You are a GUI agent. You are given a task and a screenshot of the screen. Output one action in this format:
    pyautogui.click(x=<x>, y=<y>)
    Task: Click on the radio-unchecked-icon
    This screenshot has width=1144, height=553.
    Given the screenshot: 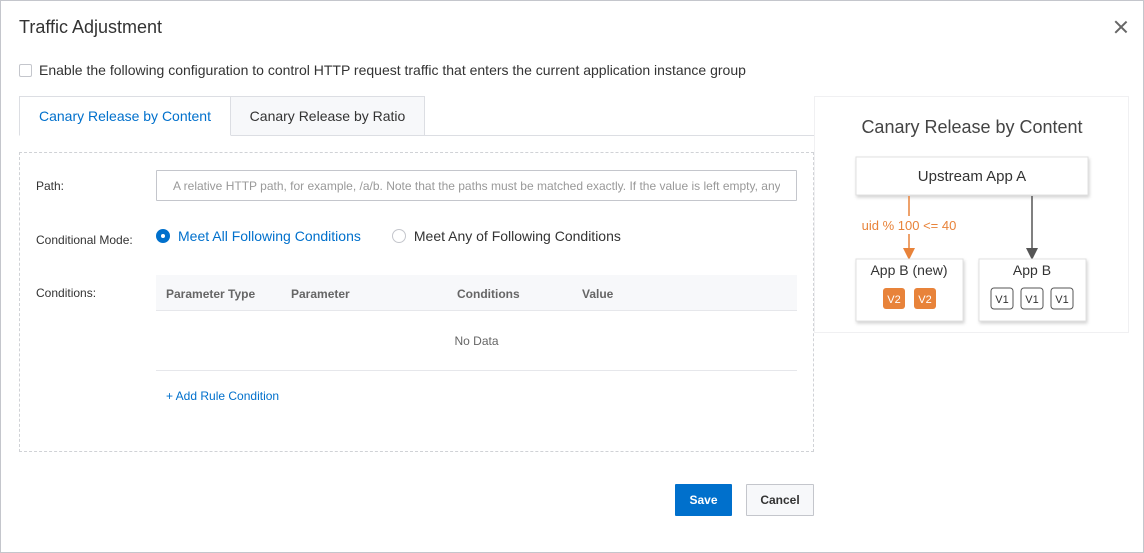 What is the action you would take?
    pyautogui.click(x=398, y=236)
    